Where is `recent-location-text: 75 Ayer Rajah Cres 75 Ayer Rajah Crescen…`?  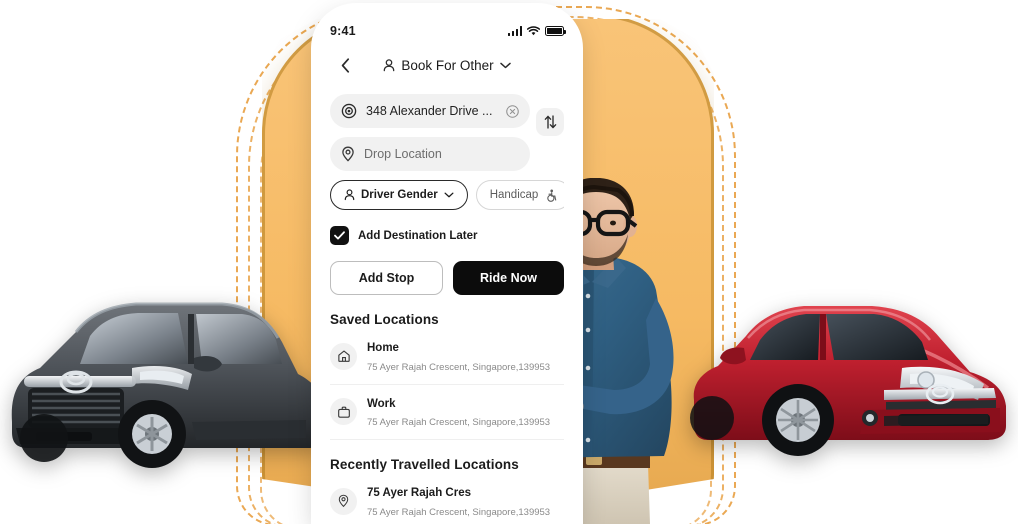
recent-location-text: 75 Ayer Rajah Cres 75 Ayer Rajah Crescen… is located at coordinates (465, 501).